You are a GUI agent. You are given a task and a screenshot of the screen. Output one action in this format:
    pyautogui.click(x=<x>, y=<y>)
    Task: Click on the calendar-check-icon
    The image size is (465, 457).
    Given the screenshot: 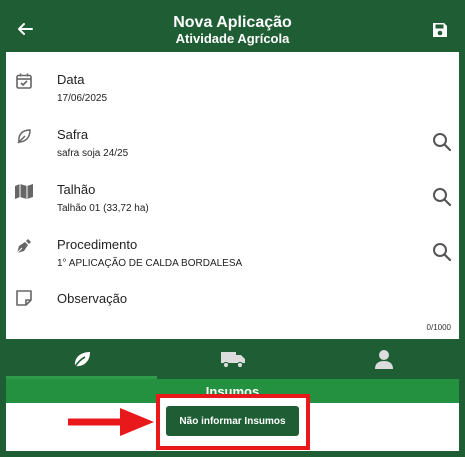 What is the action you would take?
    pyautogui.click(x=24, y=81)
    